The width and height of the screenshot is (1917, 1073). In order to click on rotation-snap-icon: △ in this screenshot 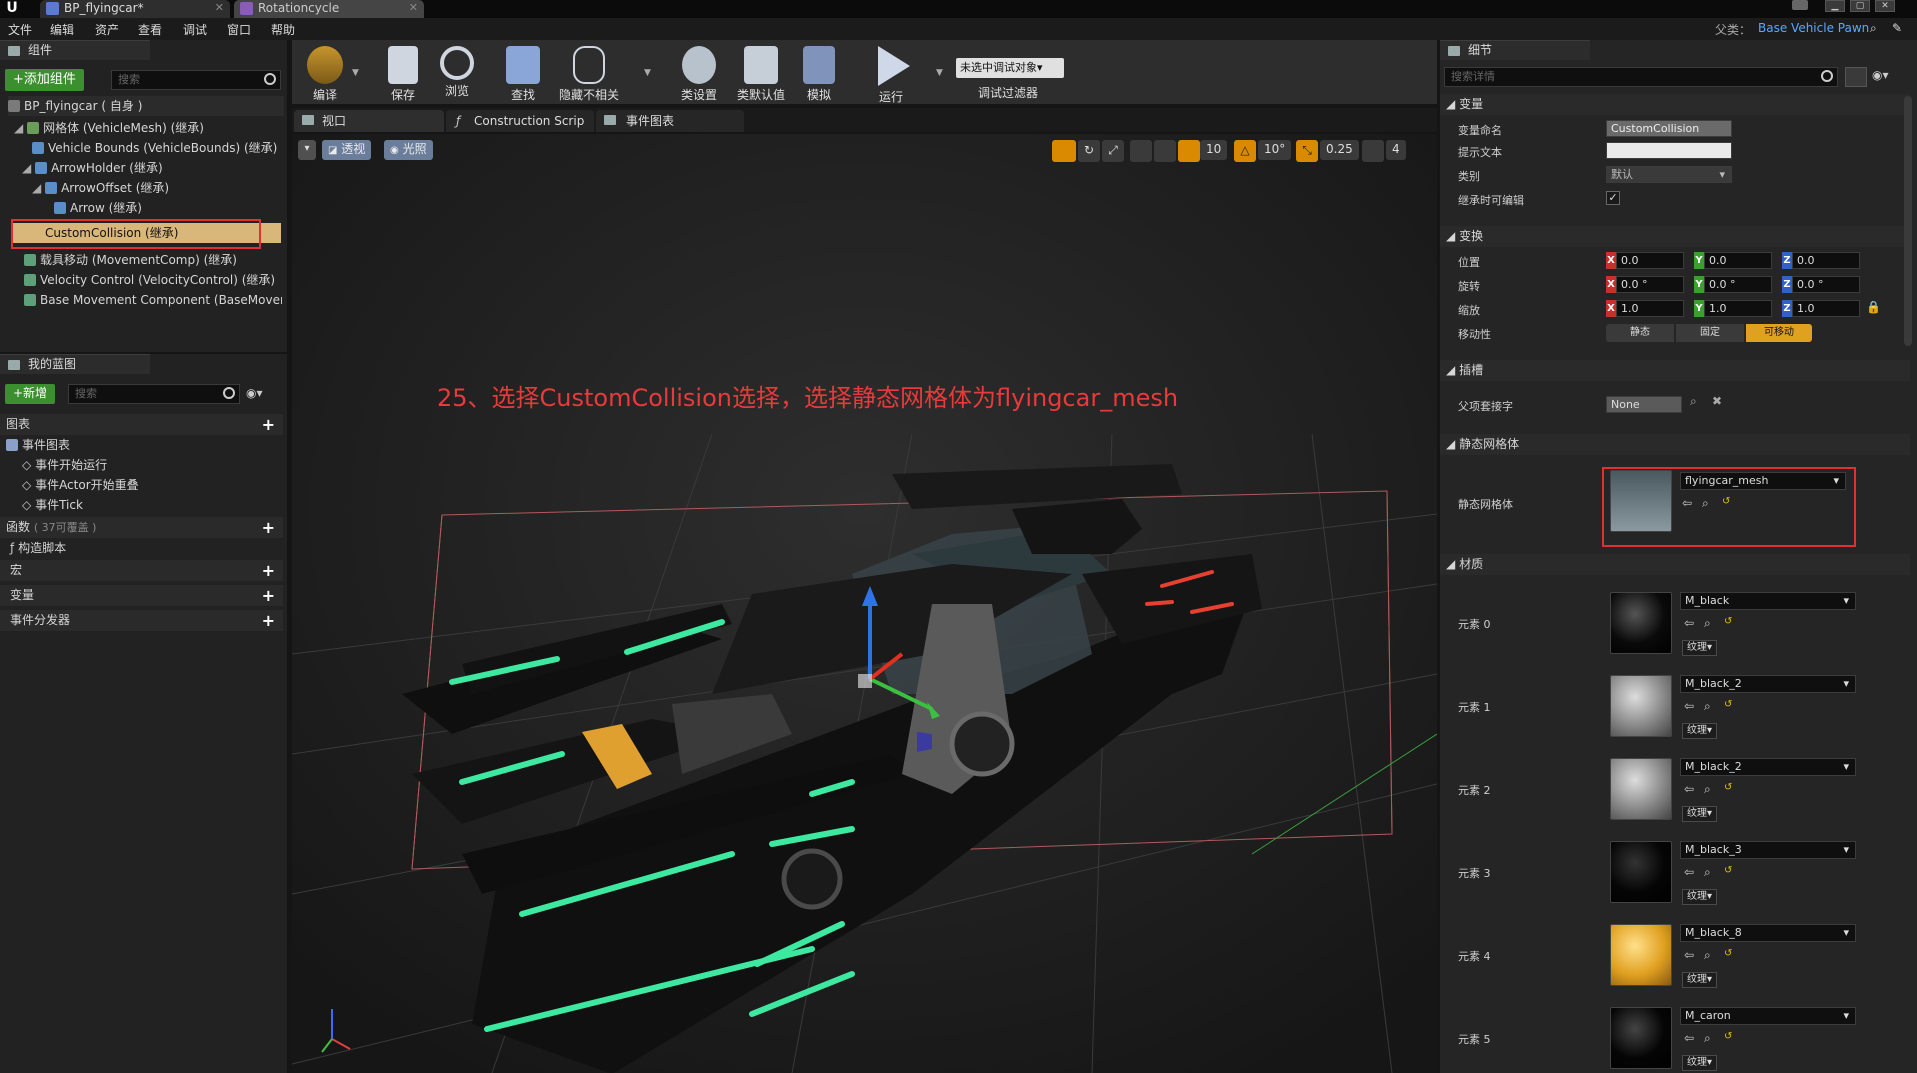, I will do `click(1245, 151)`.